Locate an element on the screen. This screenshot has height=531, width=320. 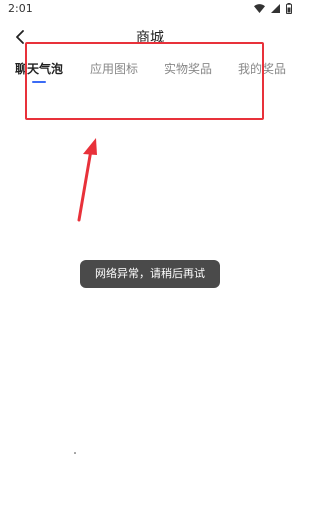
status-bar: 2:01 is located at coordinates (150, 9).